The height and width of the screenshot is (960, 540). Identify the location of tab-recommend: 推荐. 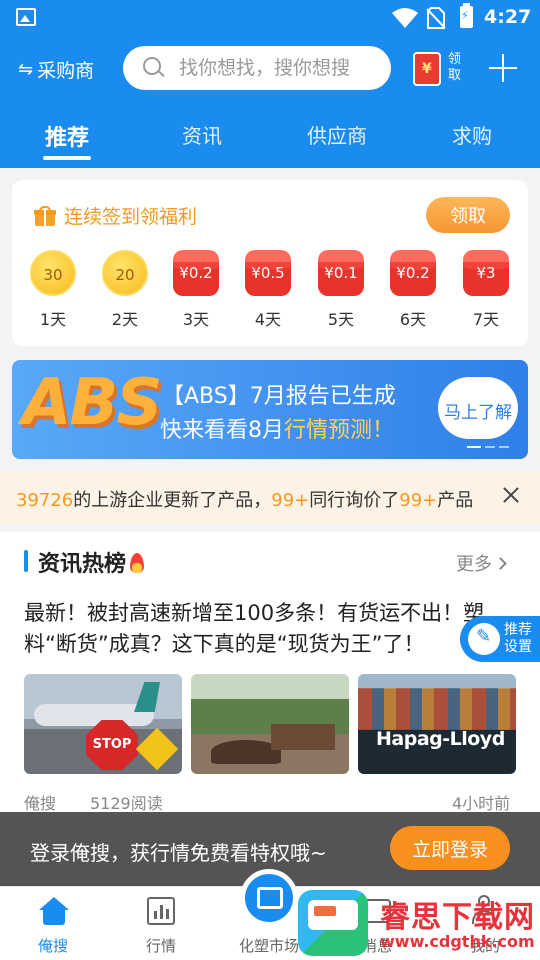
(67, 140).